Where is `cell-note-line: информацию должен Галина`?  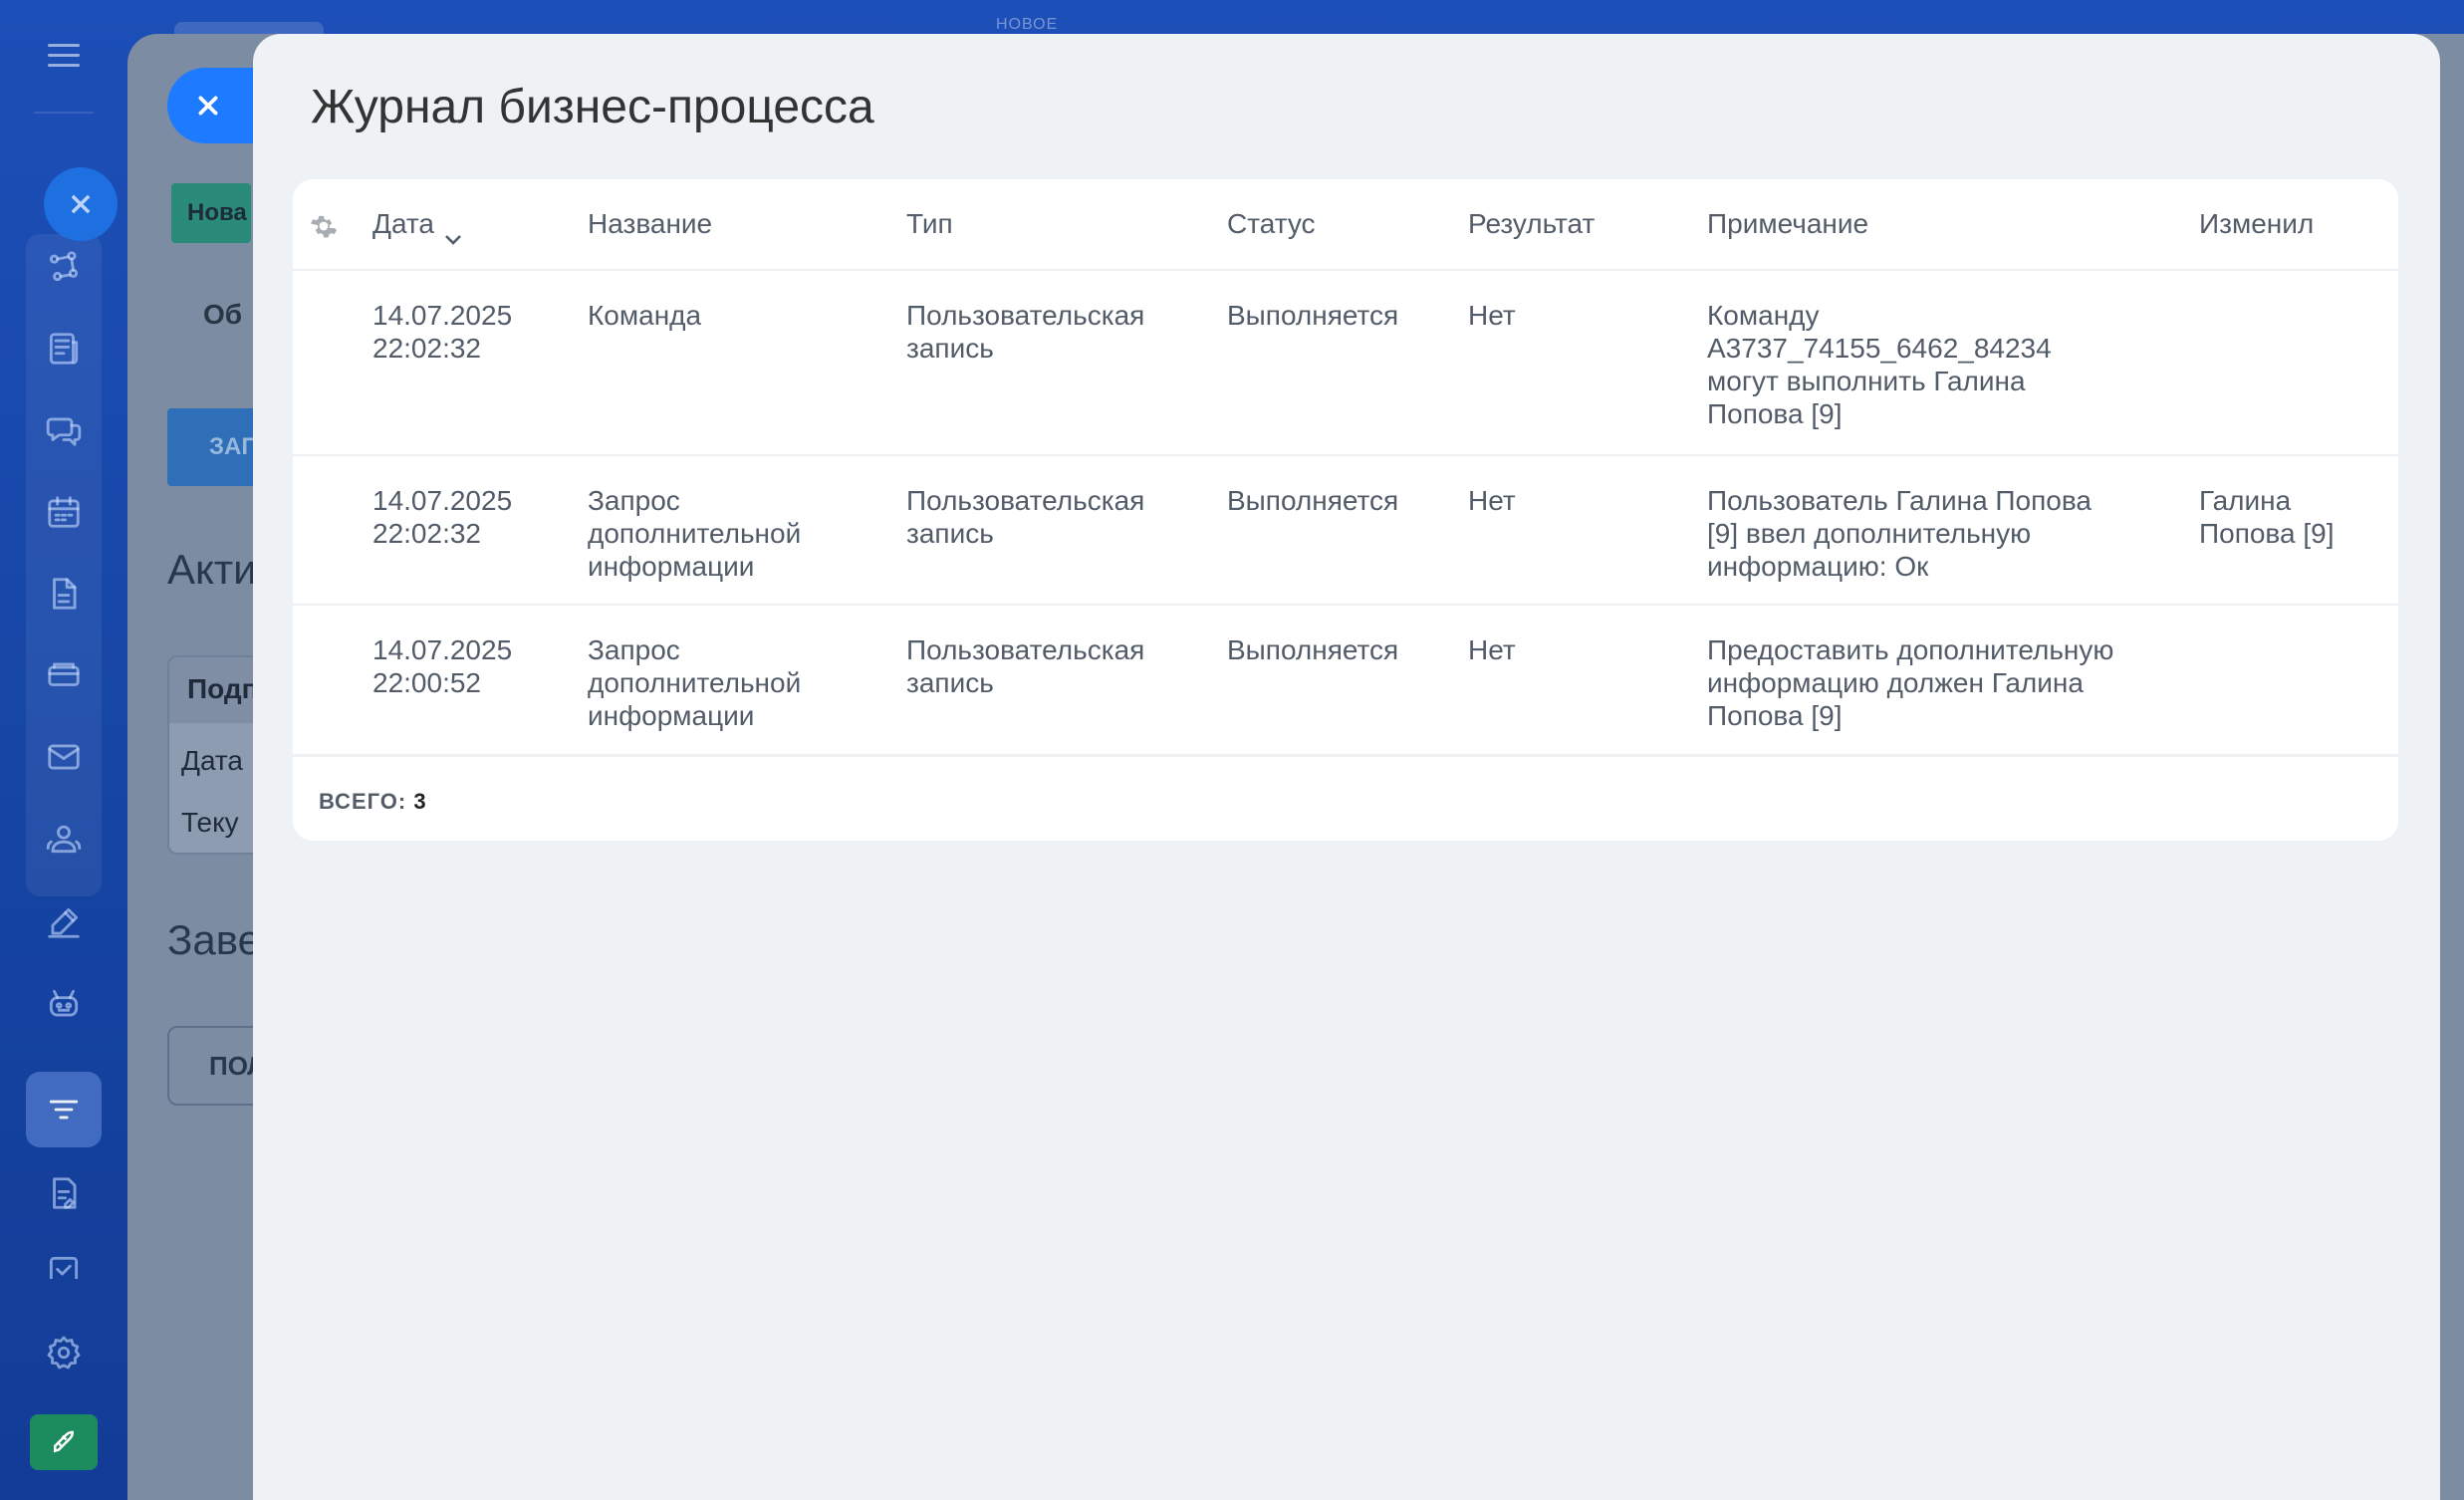 cell-note-line: информацию должен Галина is located at coordinates (1895, 682).